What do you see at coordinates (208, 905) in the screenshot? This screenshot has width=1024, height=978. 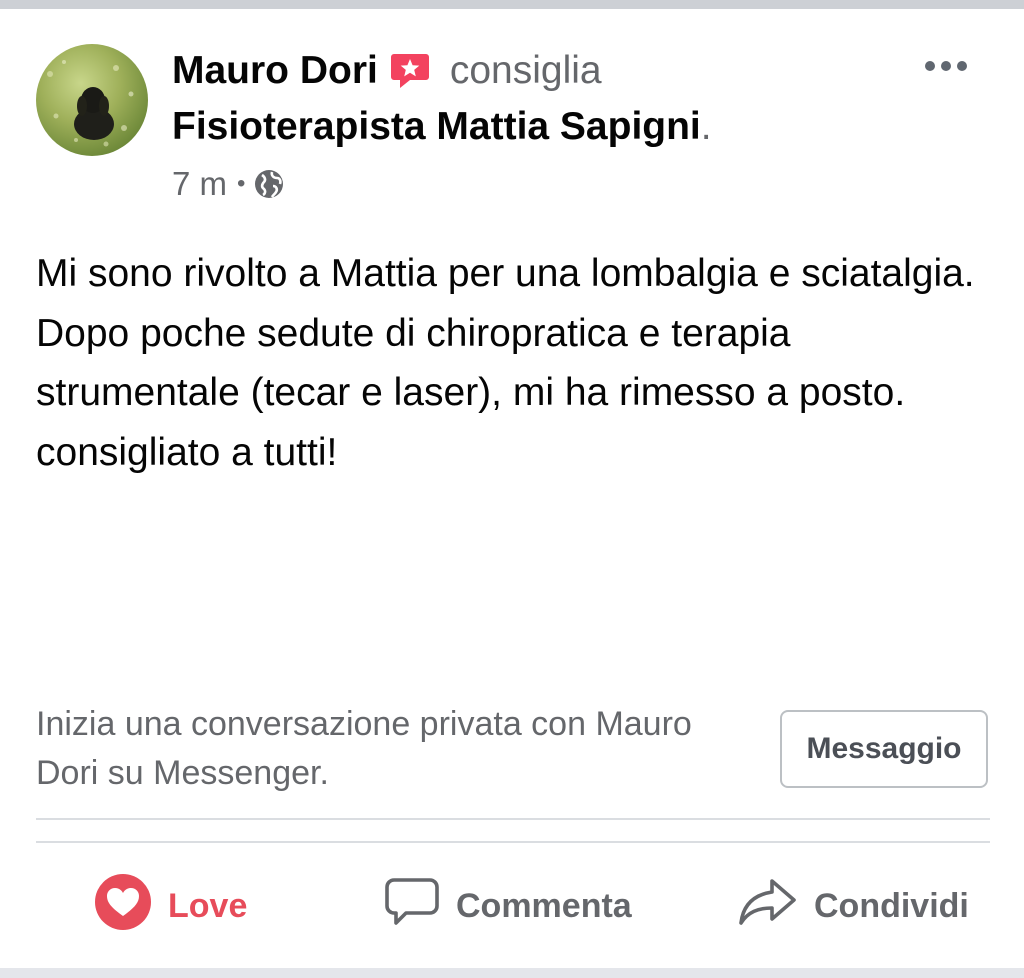 I see `love-label: Love` at bounding box center [208, 905].